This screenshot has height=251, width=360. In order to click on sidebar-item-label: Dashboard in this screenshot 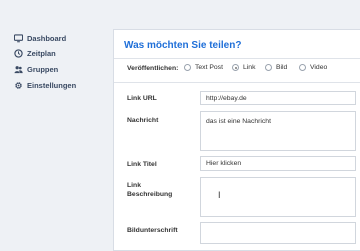, I will do `click(47, 38)`.